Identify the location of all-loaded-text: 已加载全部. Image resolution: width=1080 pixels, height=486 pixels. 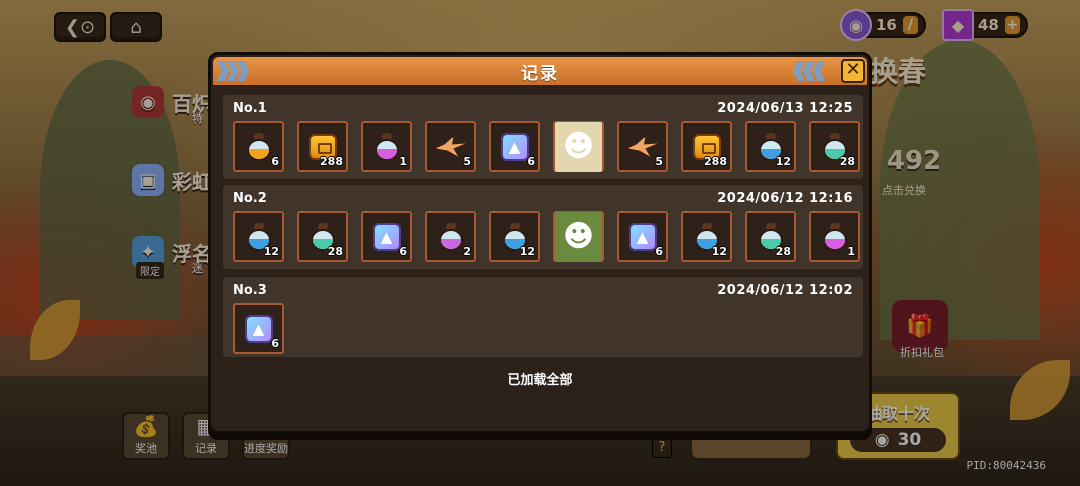
(540, 380).